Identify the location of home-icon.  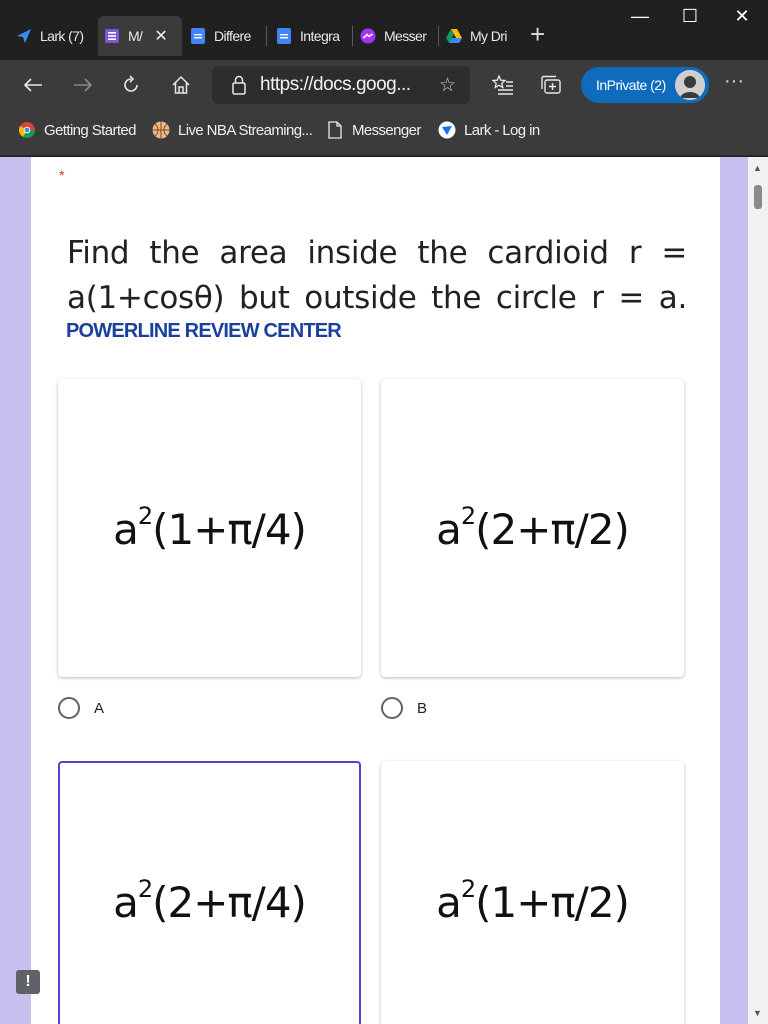
(181, 84).